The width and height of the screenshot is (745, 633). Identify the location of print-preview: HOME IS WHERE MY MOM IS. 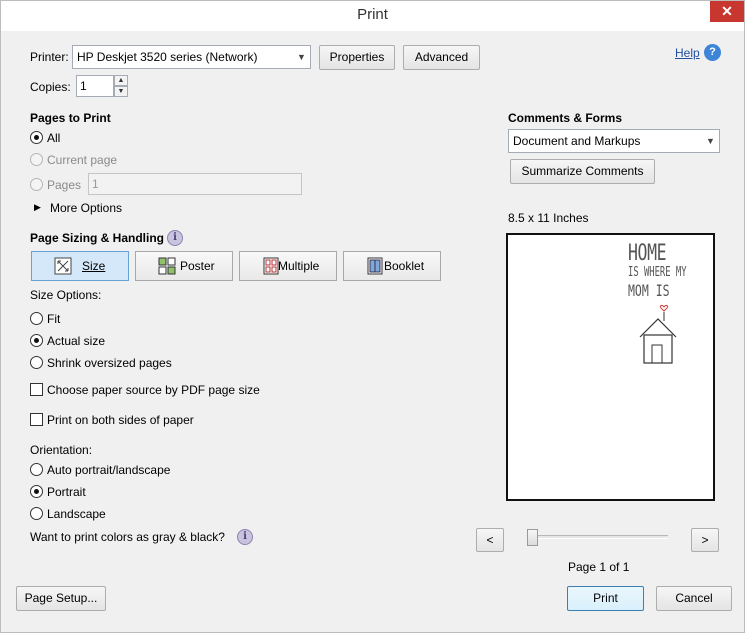
(610, 367).